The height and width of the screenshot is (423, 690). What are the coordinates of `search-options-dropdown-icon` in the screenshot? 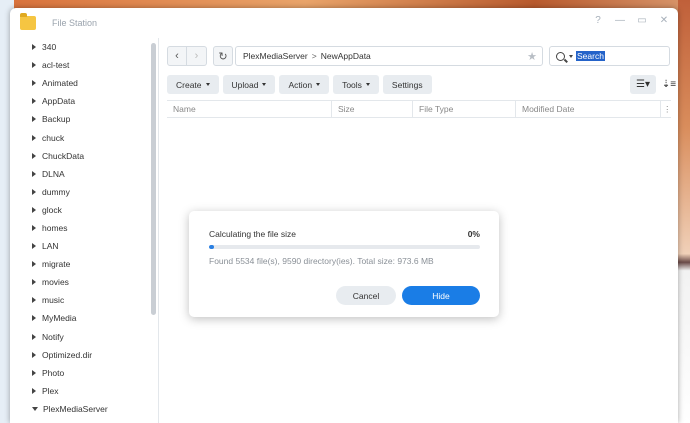 It's located at (571, 56).